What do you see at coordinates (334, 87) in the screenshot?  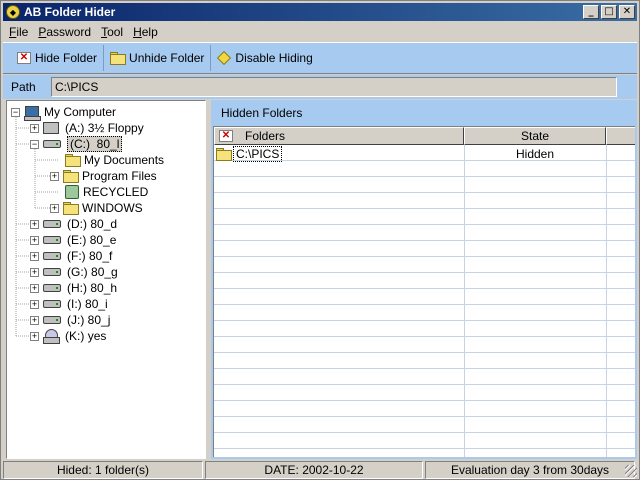 I see `path-input: C:\PICS` at bounding box center [334, 87].